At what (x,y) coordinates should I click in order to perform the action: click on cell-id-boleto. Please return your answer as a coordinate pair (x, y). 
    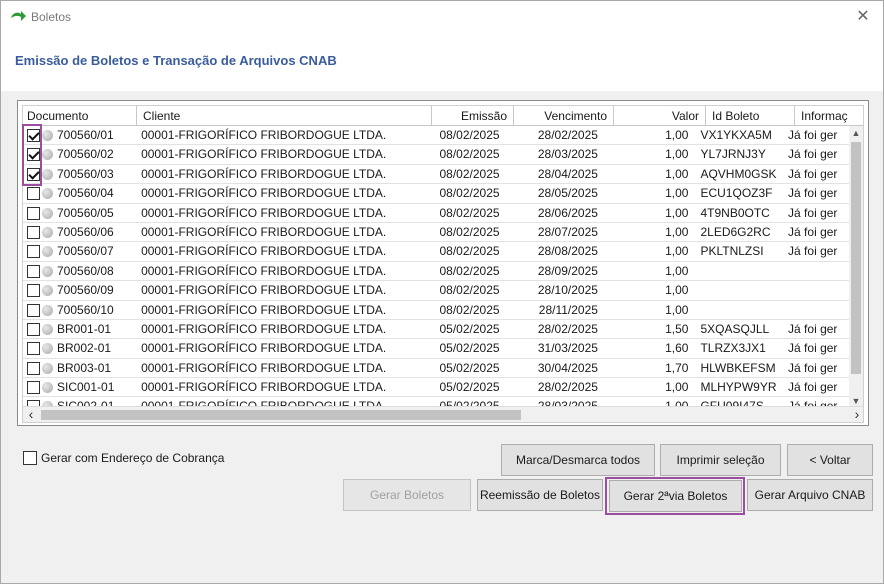
    Looking at the image, I should click on (738, 271).